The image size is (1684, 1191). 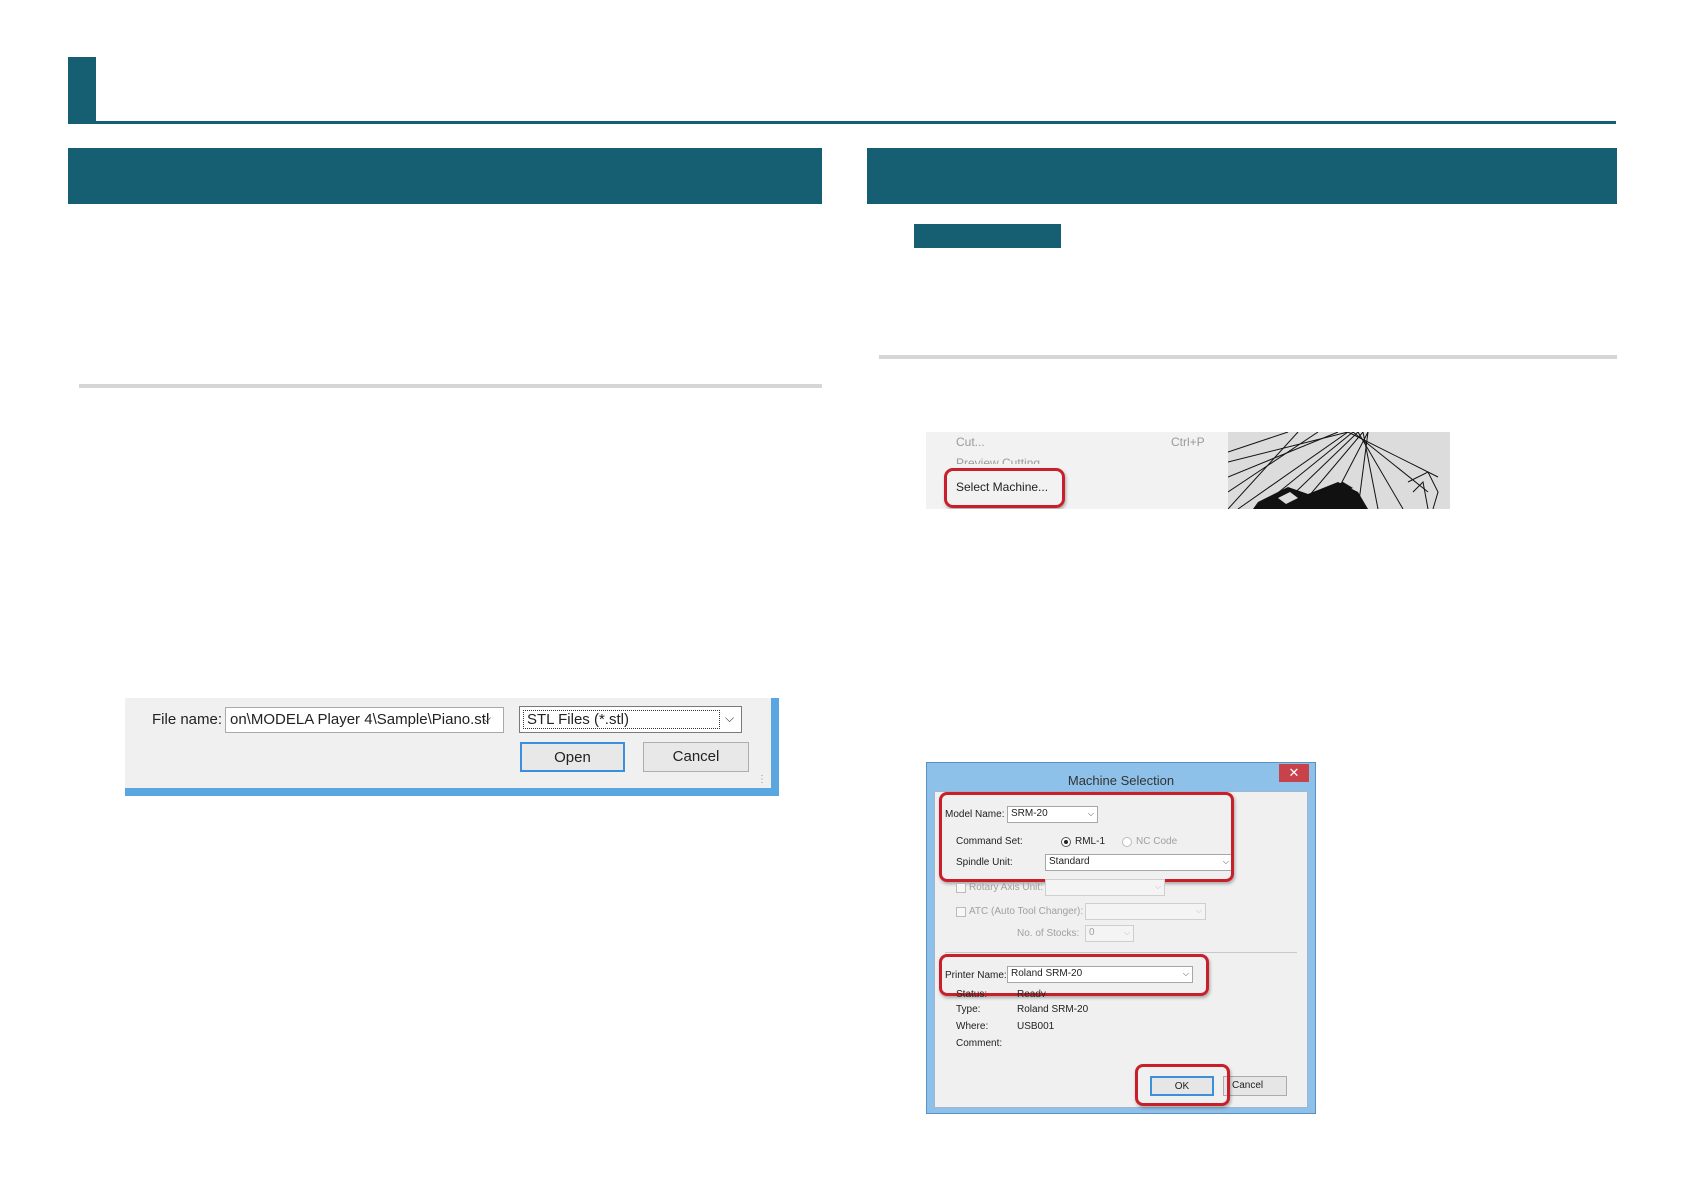 What do you see at coordinates (767, 779) in the screenshot?
I see `resize-grip-icon: ⋮⋮` at bounding box center [767, 779].